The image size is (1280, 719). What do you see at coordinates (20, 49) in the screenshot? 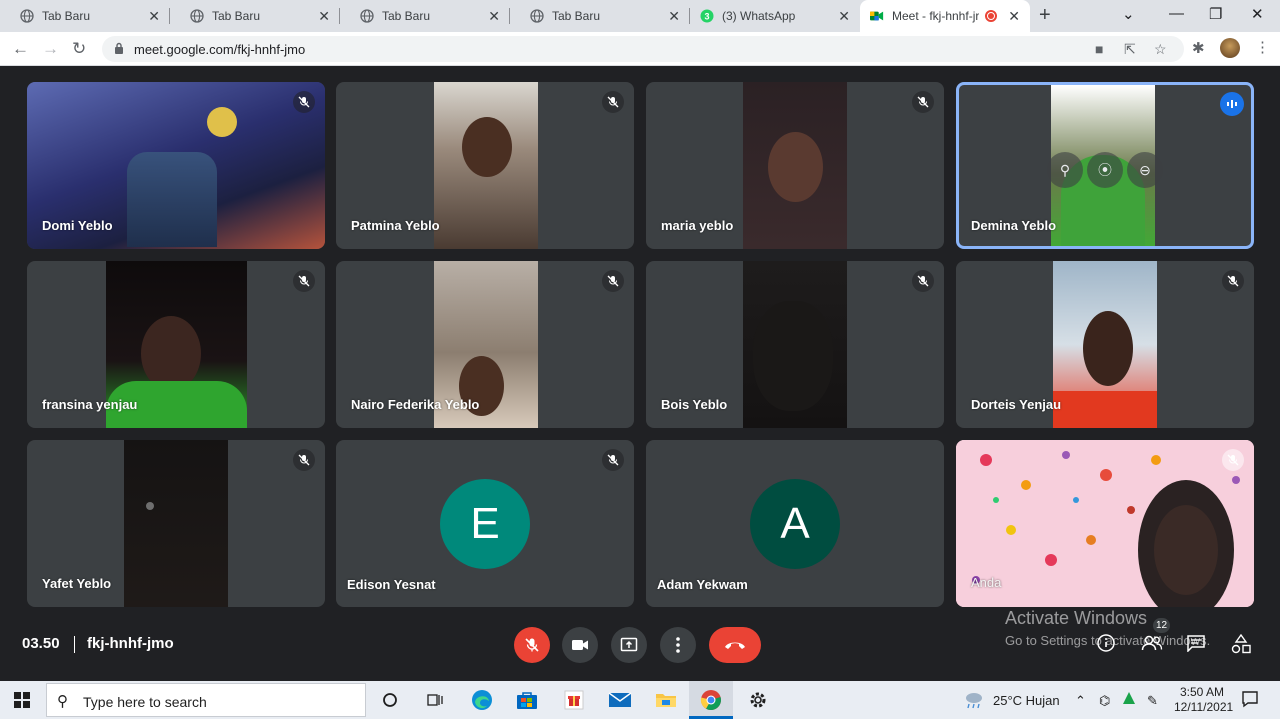
I see `back-icon: ←` at bounding box center [20, 49].